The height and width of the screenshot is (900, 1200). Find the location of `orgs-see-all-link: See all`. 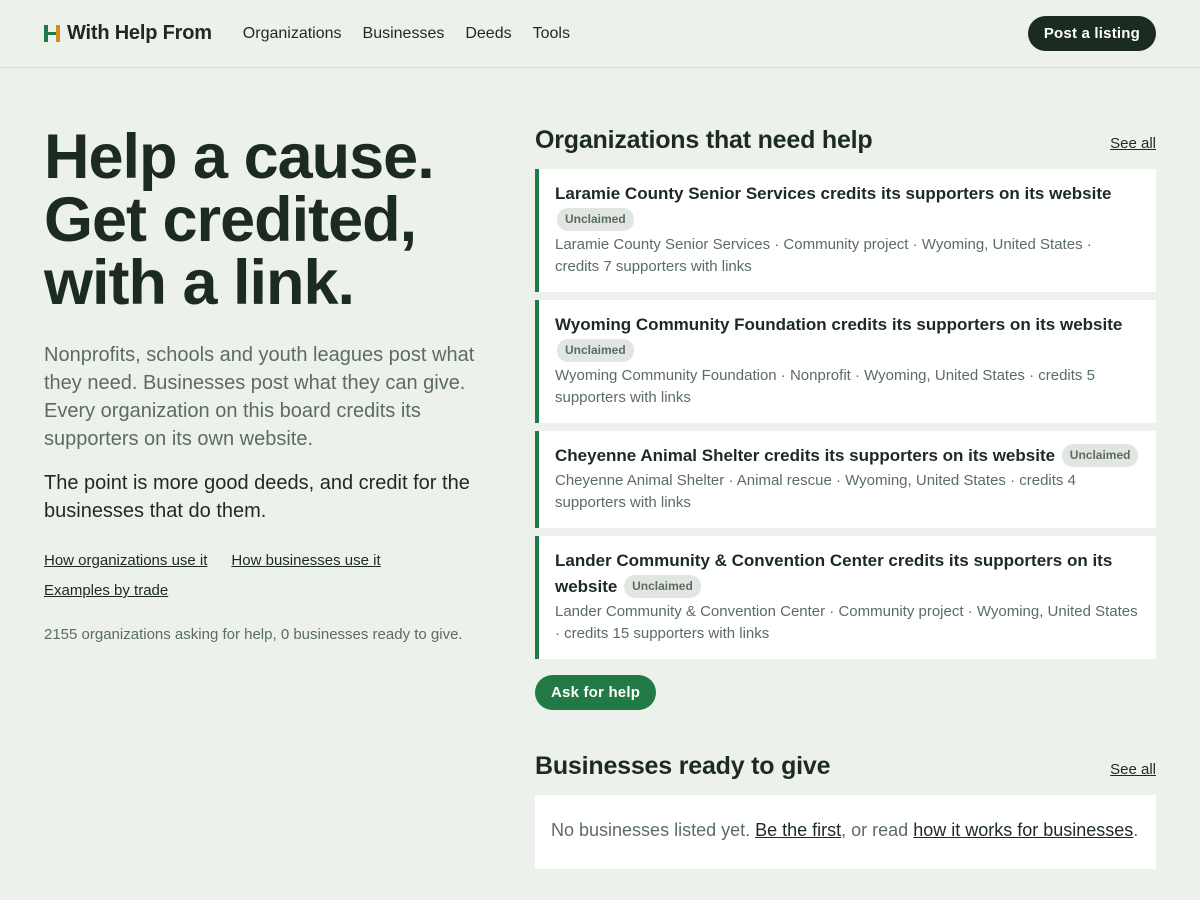

orgs-see-all-link: See all is located at coordinates (1133, 143).